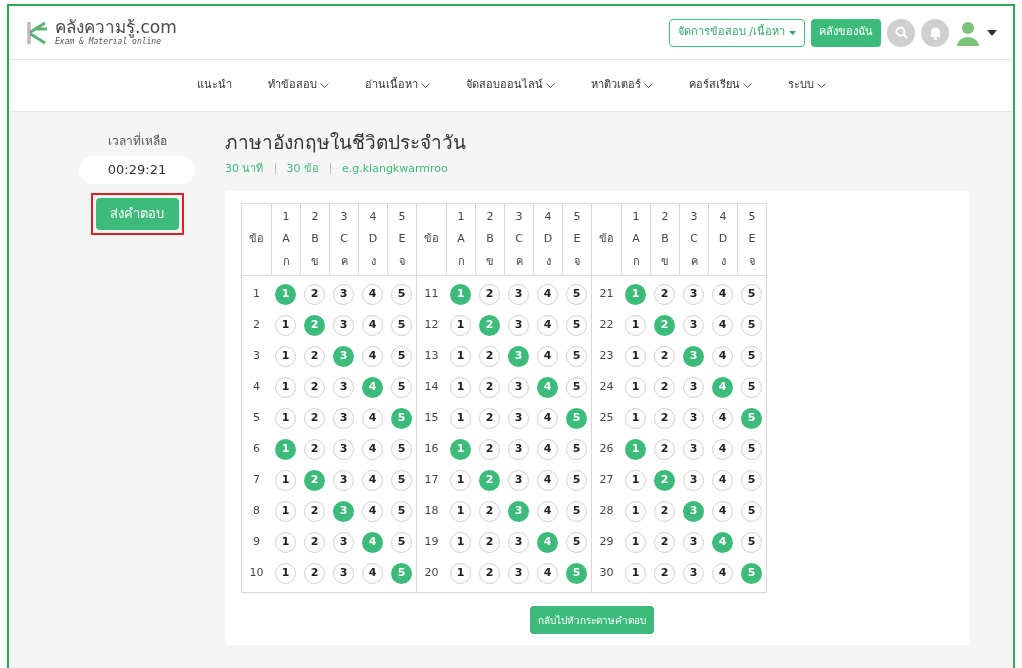  Describe the element at coordinates (806, 85) in the screenshot. I see `nav-link: ระบบ` at that location.